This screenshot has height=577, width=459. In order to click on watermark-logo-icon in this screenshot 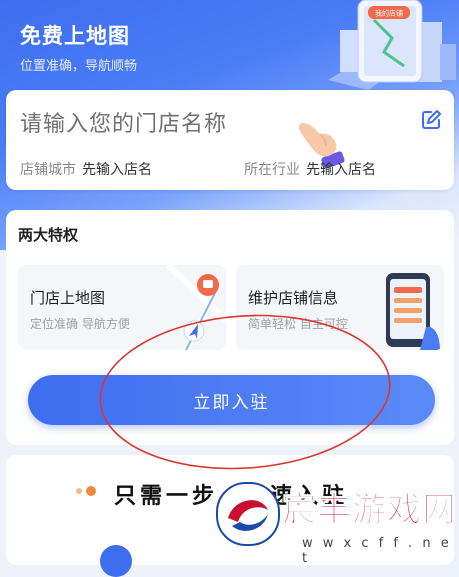, I will do `click(248, 514)`.